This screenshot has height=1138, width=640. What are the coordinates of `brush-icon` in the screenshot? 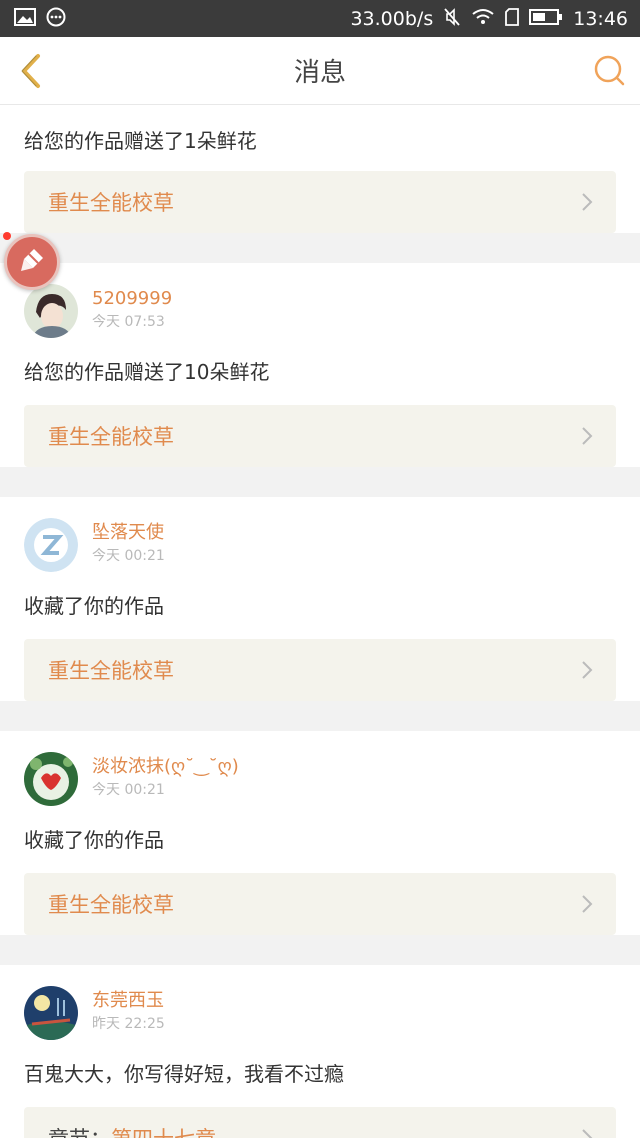 It's located at (32, 262).